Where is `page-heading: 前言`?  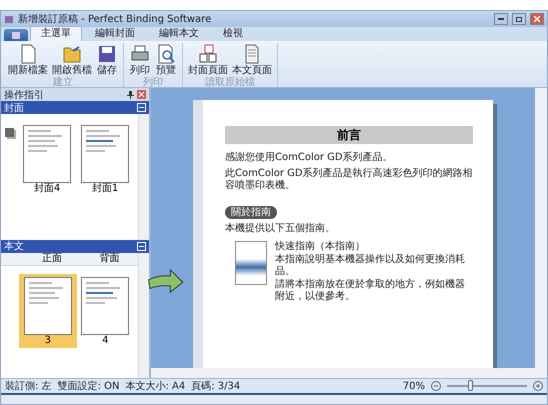 page-heading: 前言 is located at coordinates (349, 135).